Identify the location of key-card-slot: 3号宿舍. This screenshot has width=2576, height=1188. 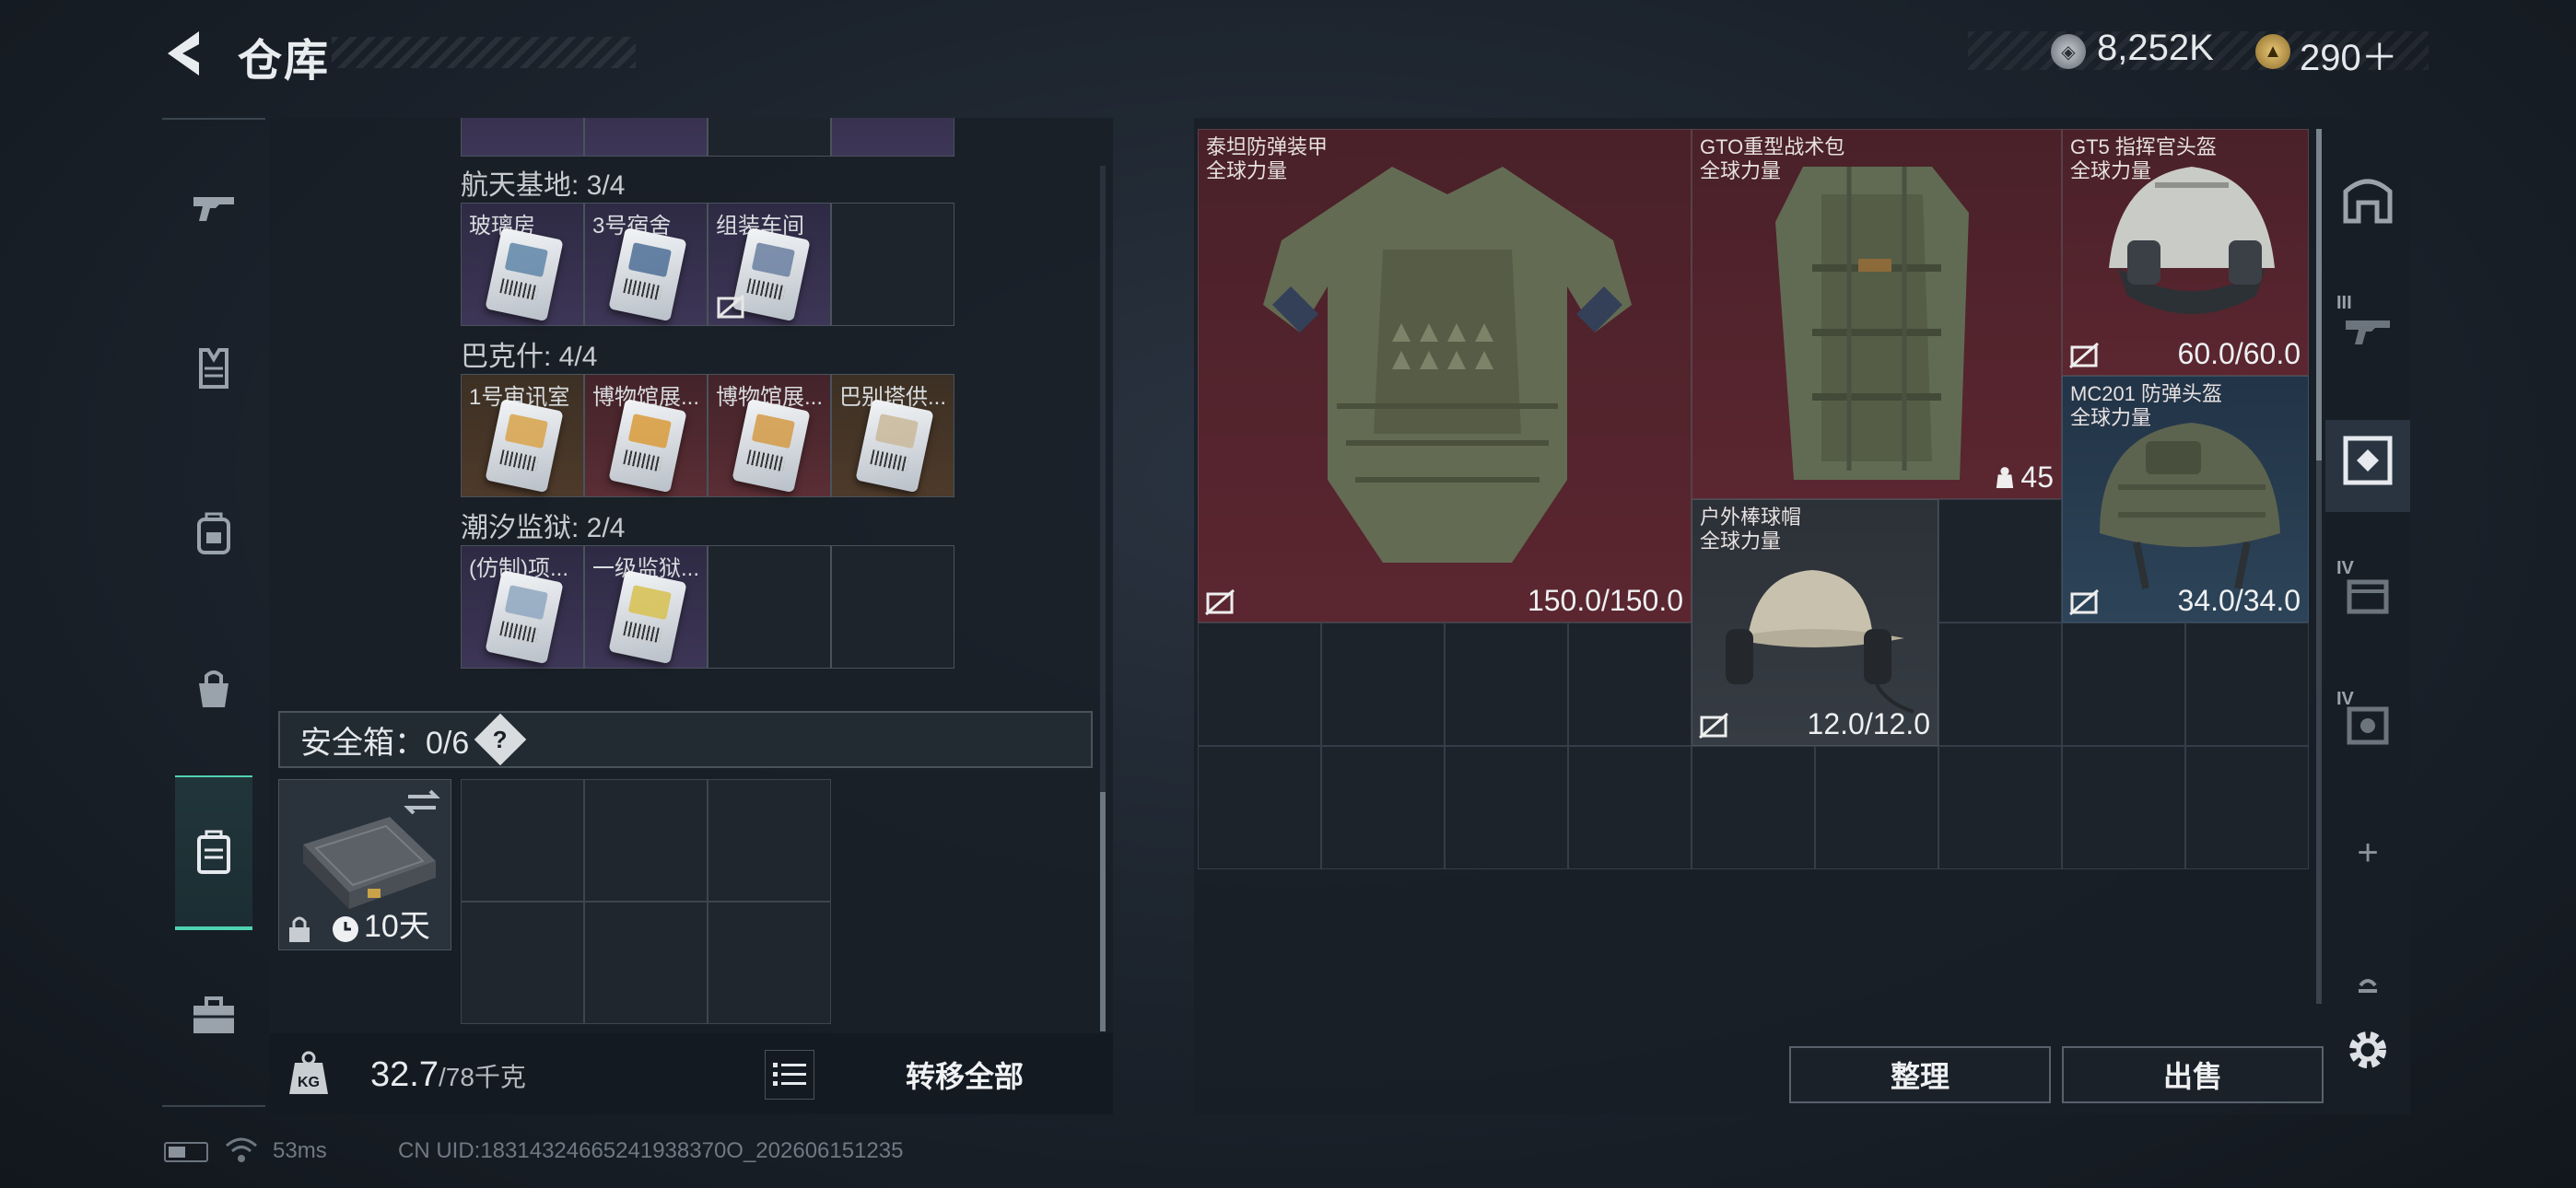
(646, 264).